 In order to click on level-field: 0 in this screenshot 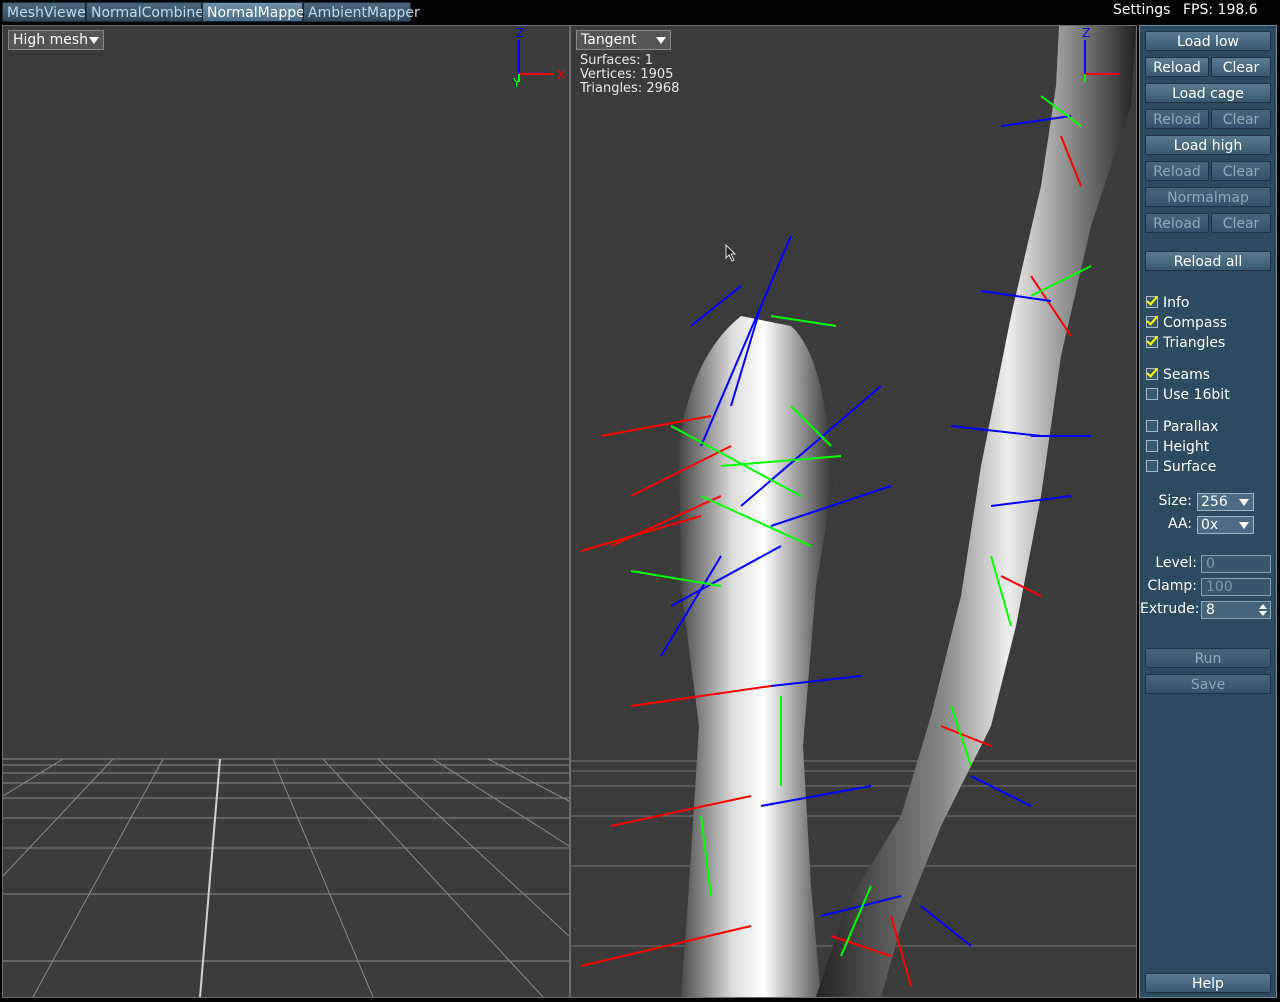, I will do `click(1236, 564)`.